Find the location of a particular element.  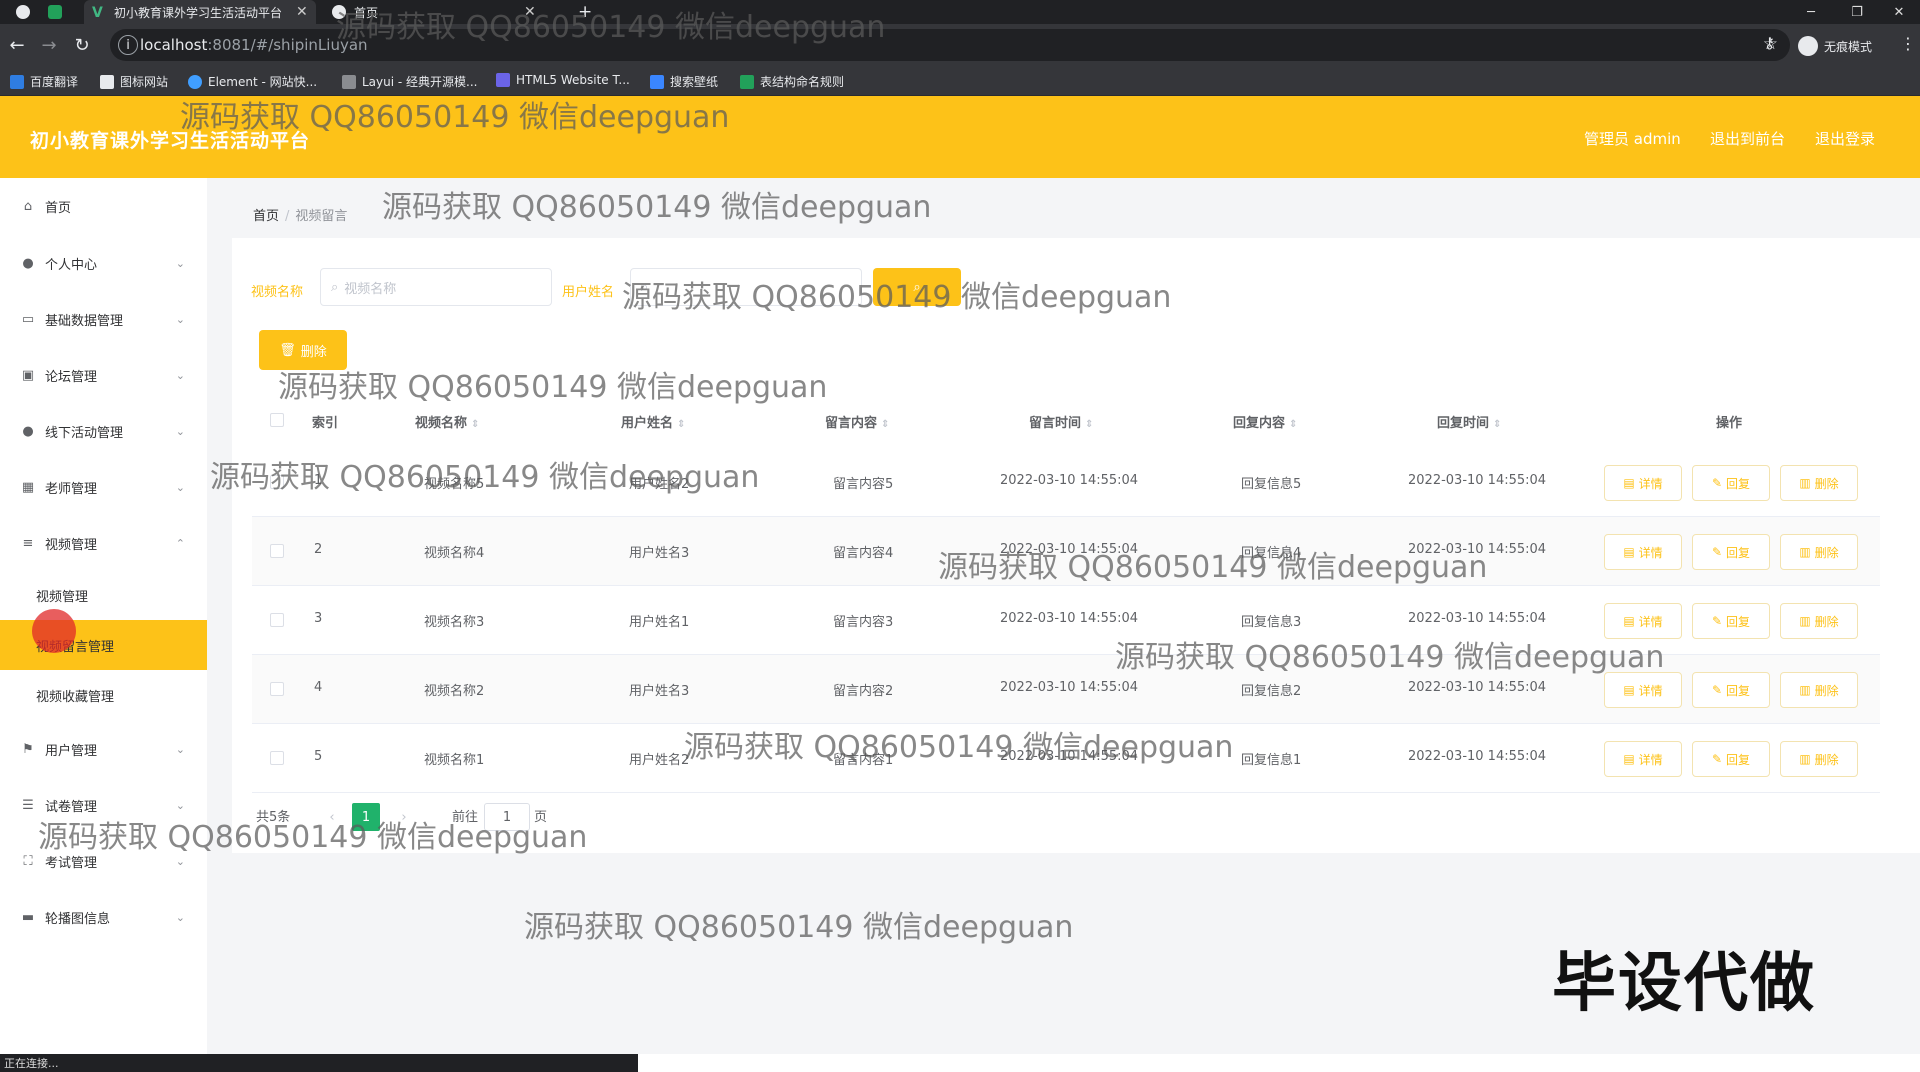

th-user-name: 用户姓名 ⇕ is located at coordinates (653, 421).